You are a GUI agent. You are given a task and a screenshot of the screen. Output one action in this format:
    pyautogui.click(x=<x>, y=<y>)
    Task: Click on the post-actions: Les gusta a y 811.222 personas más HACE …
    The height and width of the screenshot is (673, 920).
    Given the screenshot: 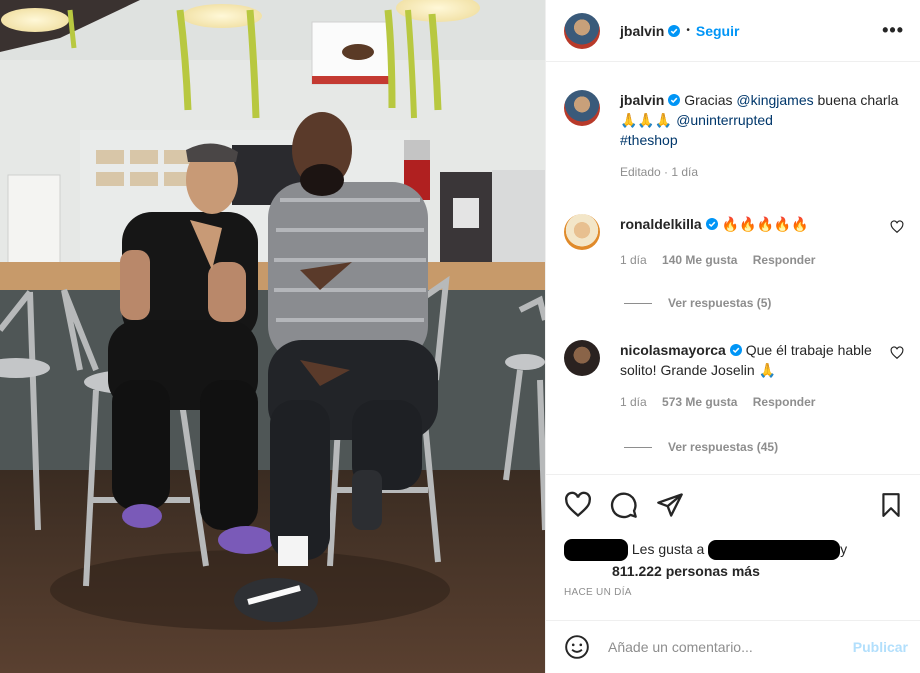 What is the action you would take?
    pyautogui.click(x=733, y=547)
    